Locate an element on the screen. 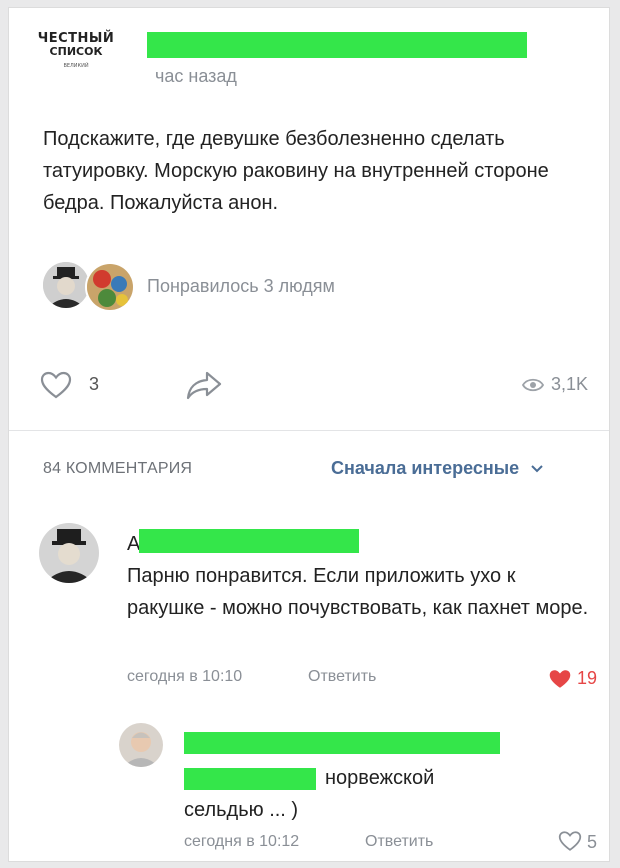 The height and width of the screenshot is (868, 620). like-count: 3 is located at coordinates (94, 384).